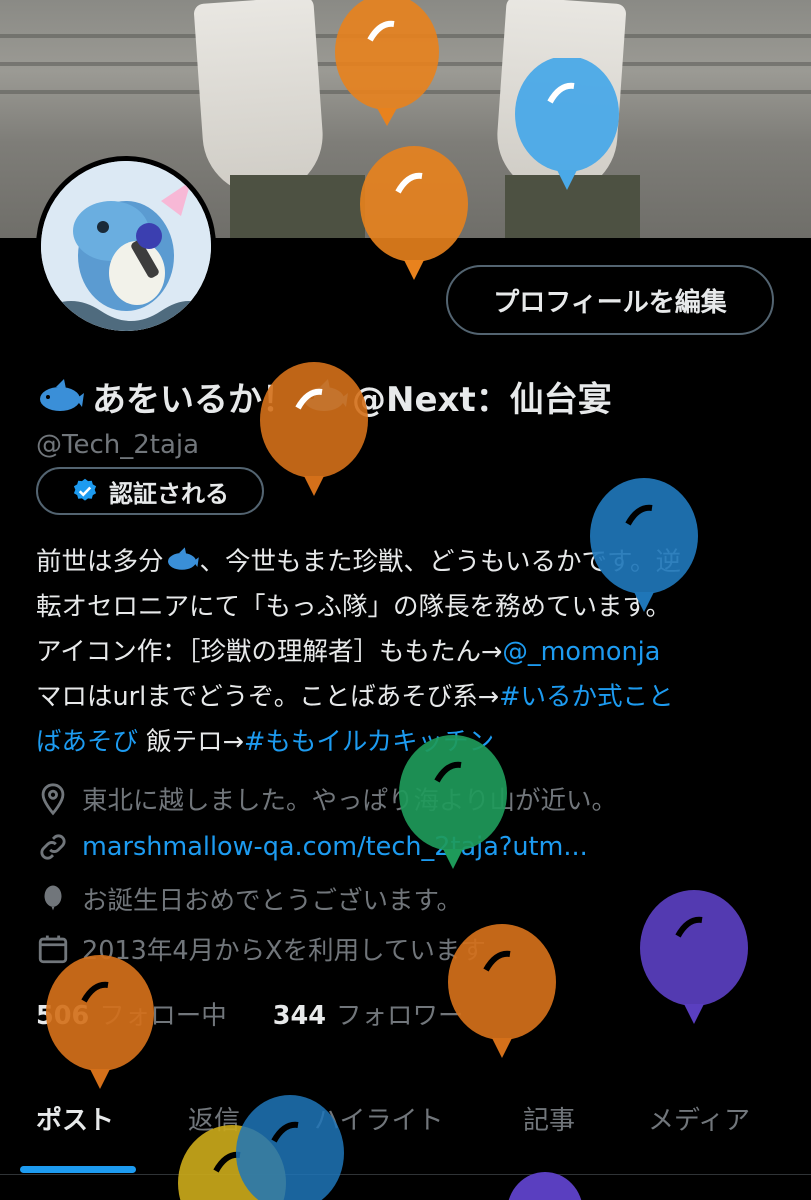 This screenshot has height=1200, width=811. I want to click on tab-posts: ポスト, so click(75, 1118).